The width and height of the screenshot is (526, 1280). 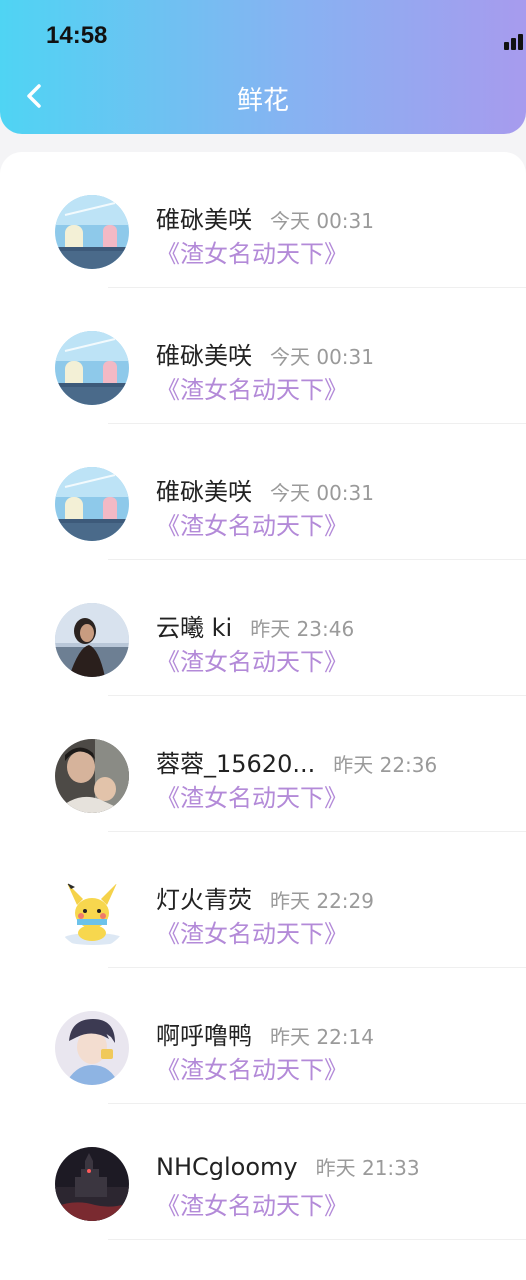 I want to click on user-name: NHCgloomy, so click(x=227, y=1167).